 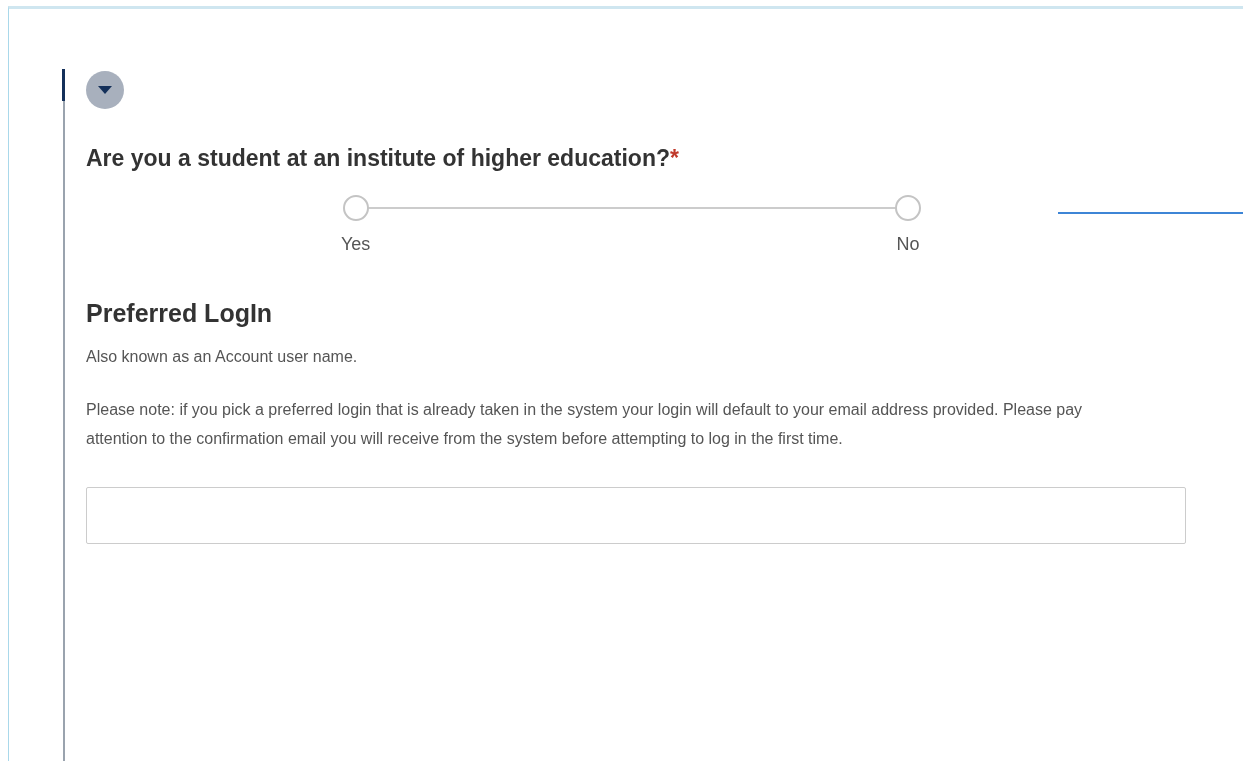 I want to click on option-label: Yes, so click(x=356, y=244).